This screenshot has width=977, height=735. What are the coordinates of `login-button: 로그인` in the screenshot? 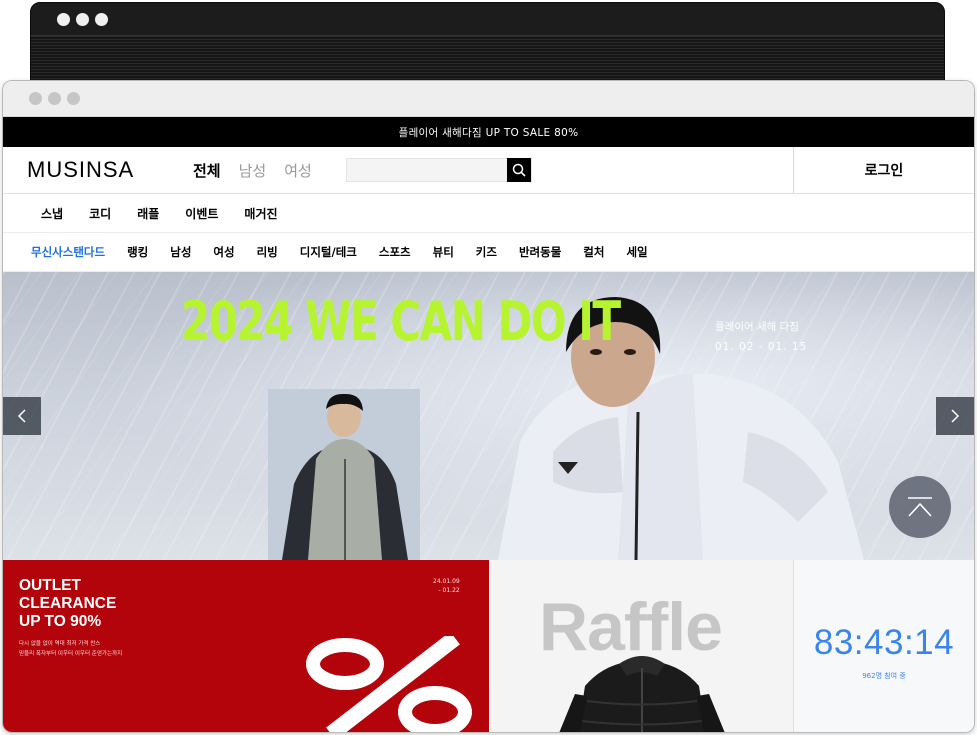 It's located at (883, 170).